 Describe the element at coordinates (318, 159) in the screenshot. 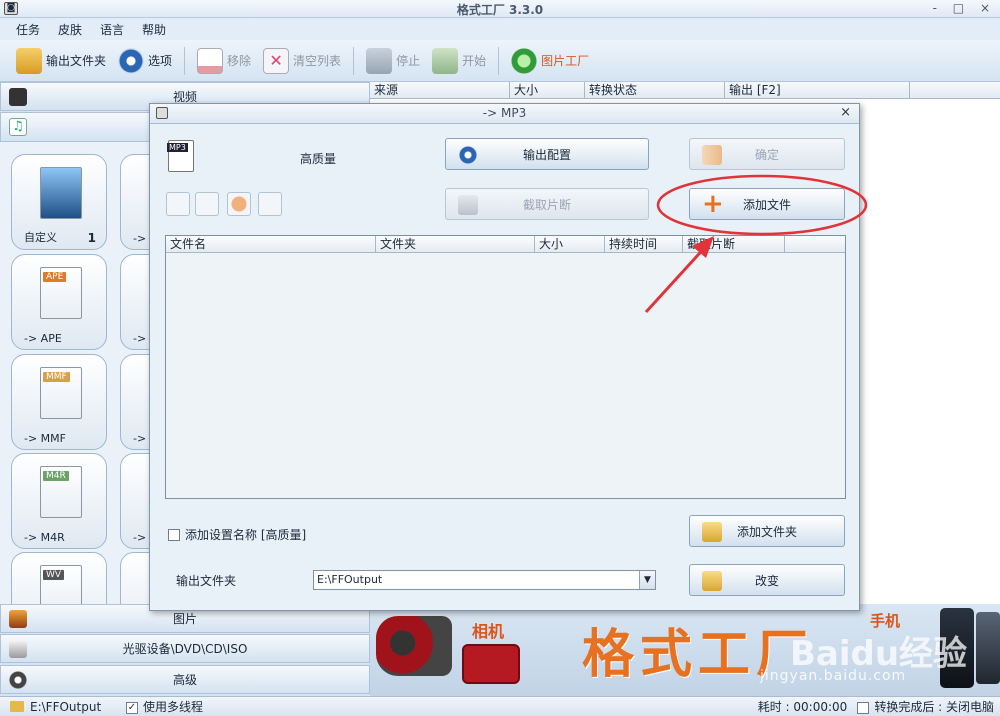

I see `quality-label: 高质量` at that location.